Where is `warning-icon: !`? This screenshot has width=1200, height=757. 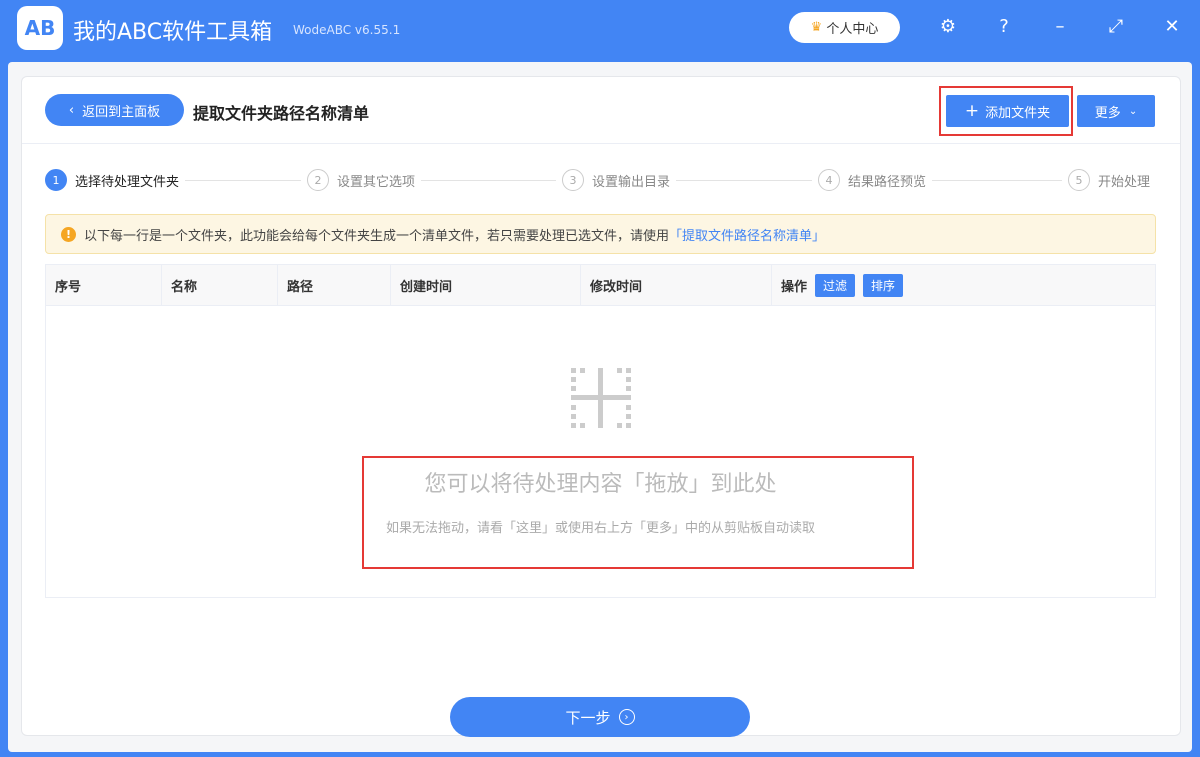
warning-icon: ! is located at coordinates (68, 234).